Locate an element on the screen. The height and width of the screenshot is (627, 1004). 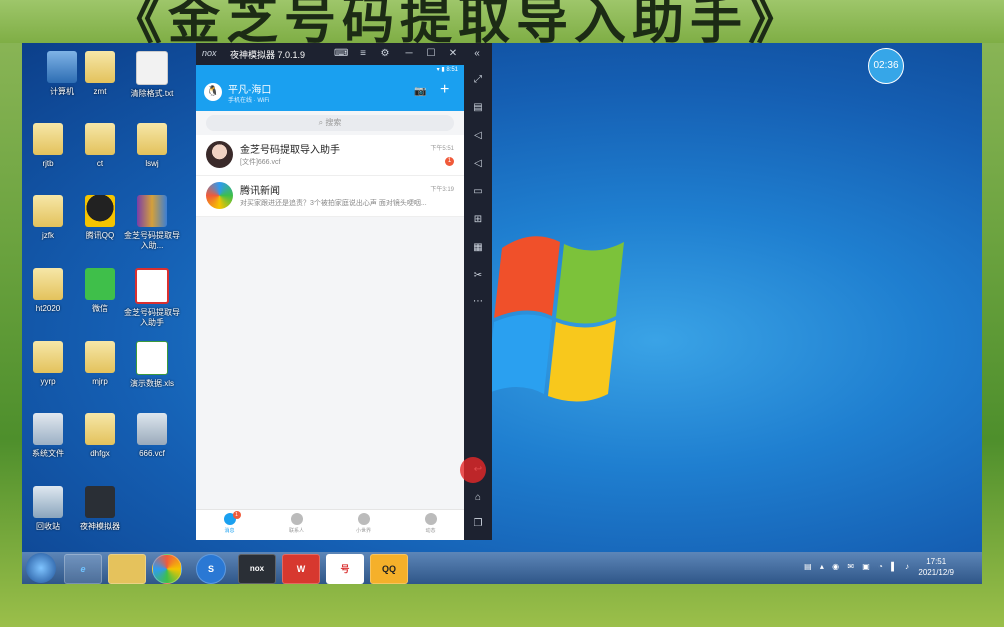
tab-small-world: 小世界 is located at coordinates (363, 525).